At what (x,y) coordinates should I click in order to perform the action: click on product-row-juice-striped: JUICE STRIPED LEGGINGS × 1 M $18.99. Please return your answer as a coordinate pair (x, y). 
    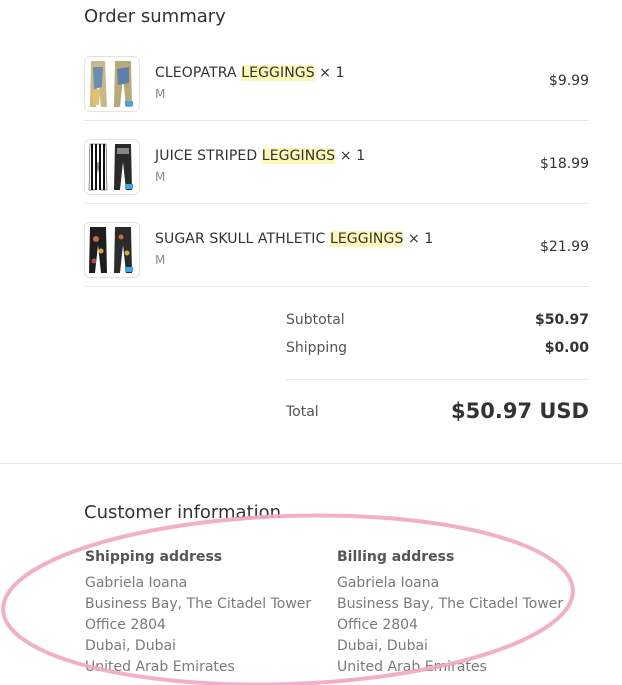
    Looking at the image, I should click on (336, 162).